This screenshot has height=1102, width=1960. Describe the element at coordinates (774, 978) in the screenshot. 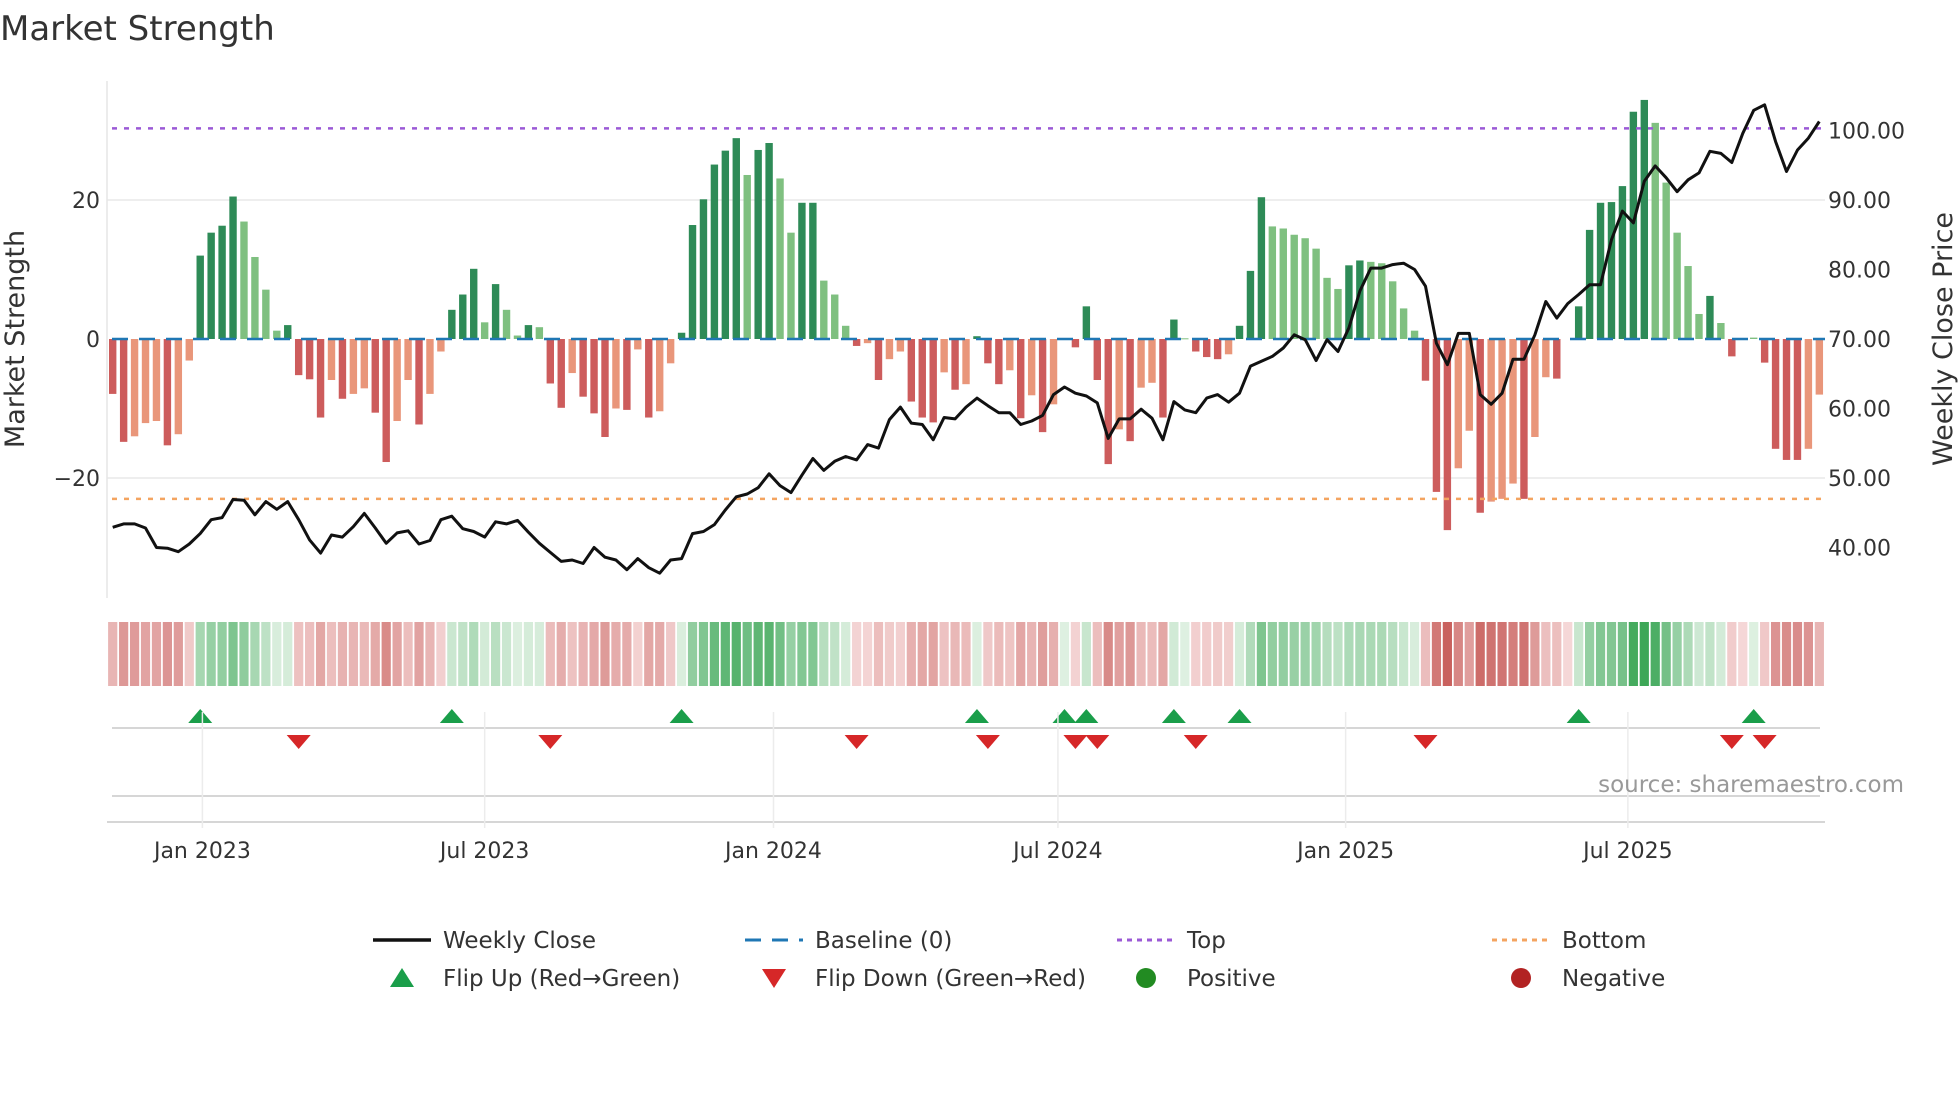

I see `legend-flip-down-icon` at that location.